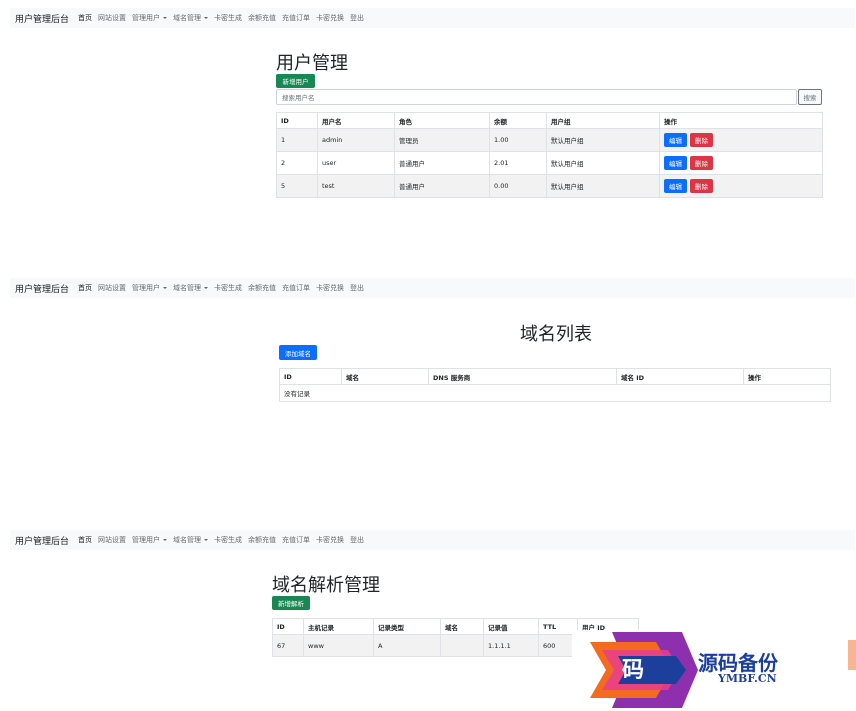 The width and height of the screenshot is (856, 711). I want to click on col-header: 主机记录, so click(338, 626).